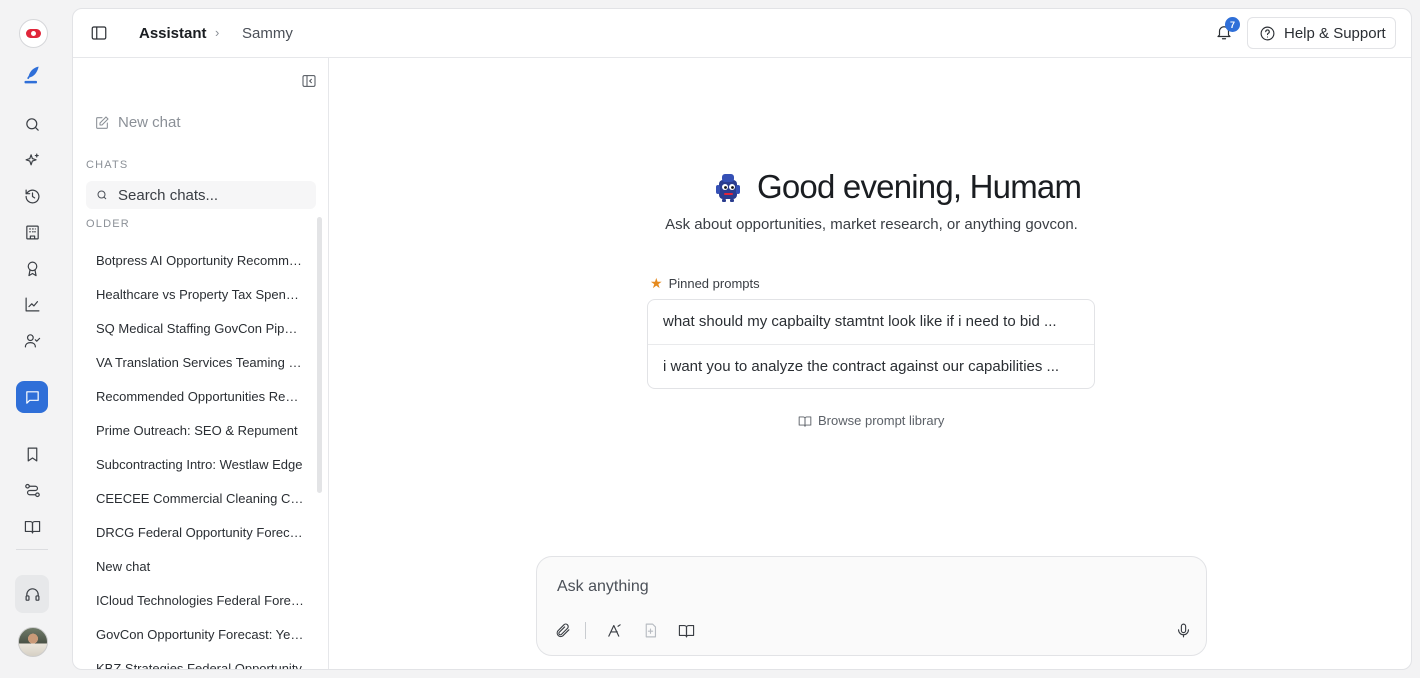 Image resolution: width=1420 pixels, height=678 pixels. Describe the element at coordinates (200, 396) in the screenshot. I see `chat-list-item: Recommended Opportunities Review` at that location.